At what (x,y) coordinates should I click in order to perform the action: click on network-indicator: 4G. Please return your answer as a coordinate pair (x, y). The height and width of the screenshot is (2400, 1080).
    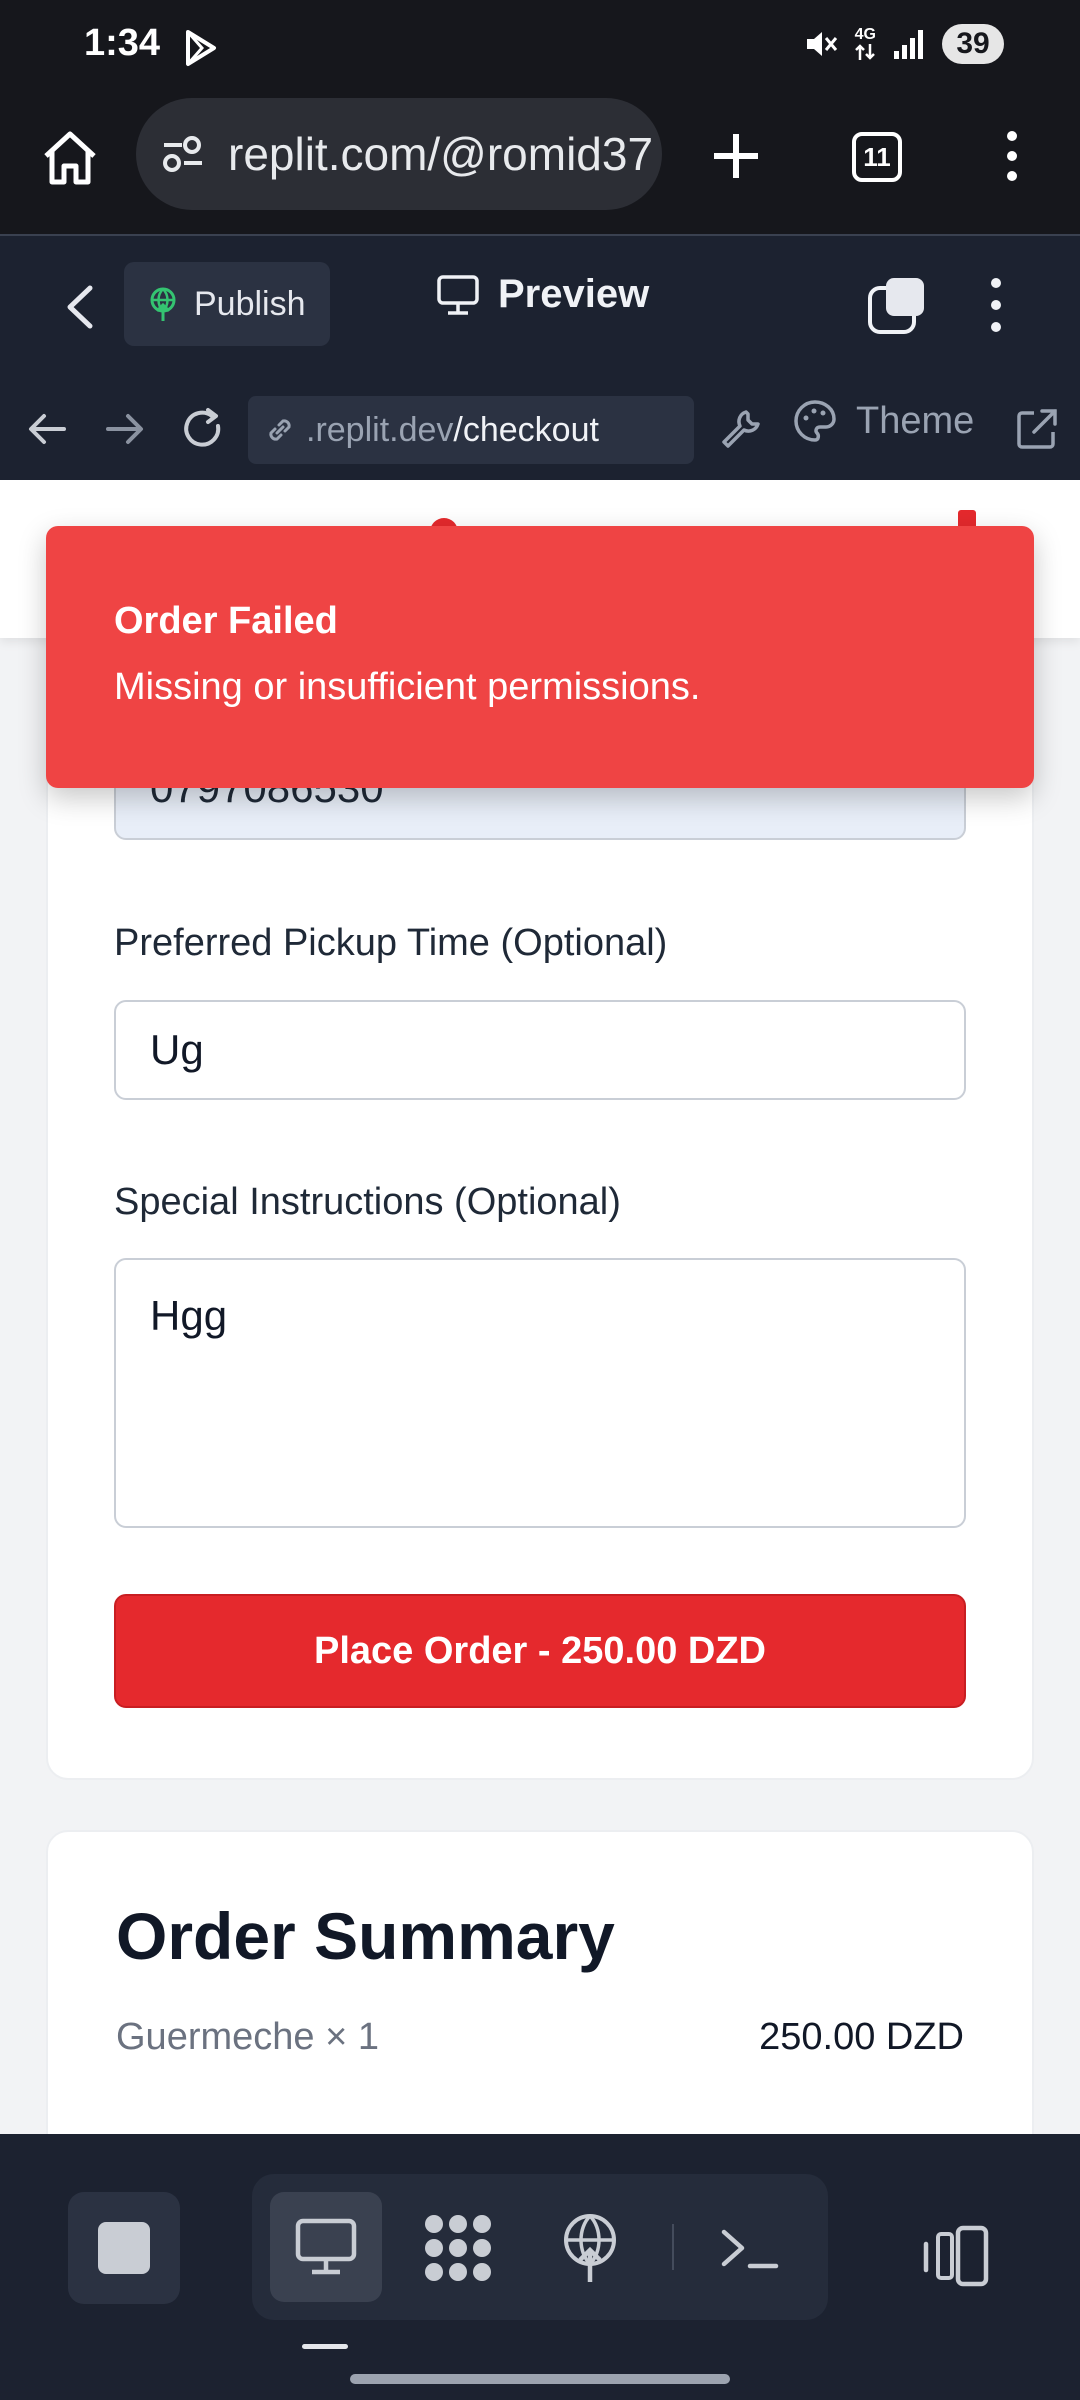
    Looking at the image, I should click on (865, 44).